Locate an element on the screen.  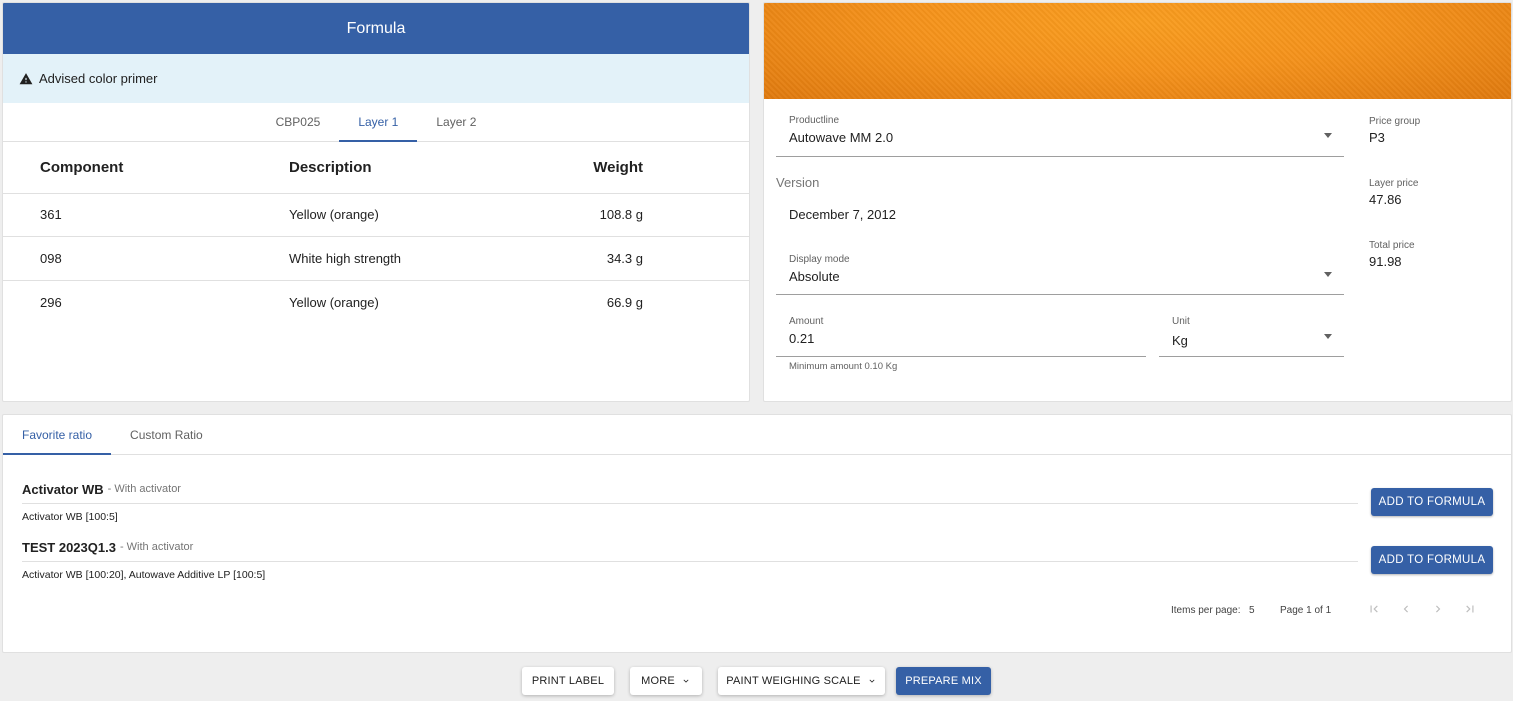
display-mode-value: Absolute is located at coordinates (814, 276).